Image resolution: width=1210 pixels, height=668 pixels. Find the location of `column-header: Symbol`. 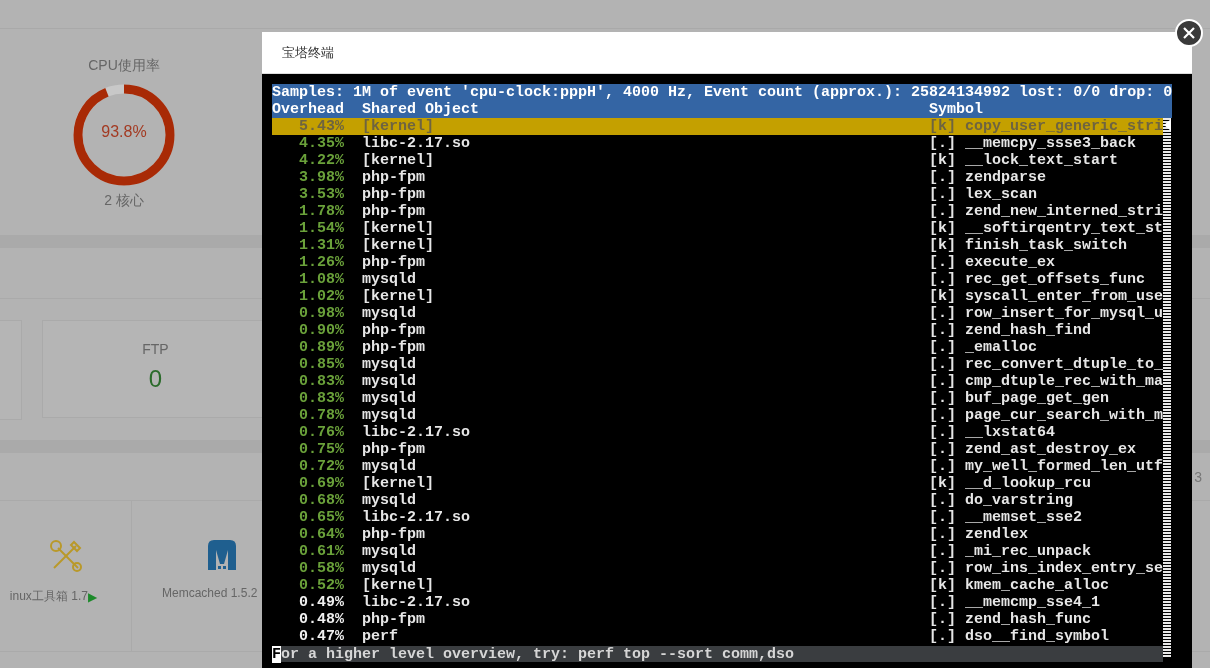

column-header: Symbol is located at coordinates (1050, 109).